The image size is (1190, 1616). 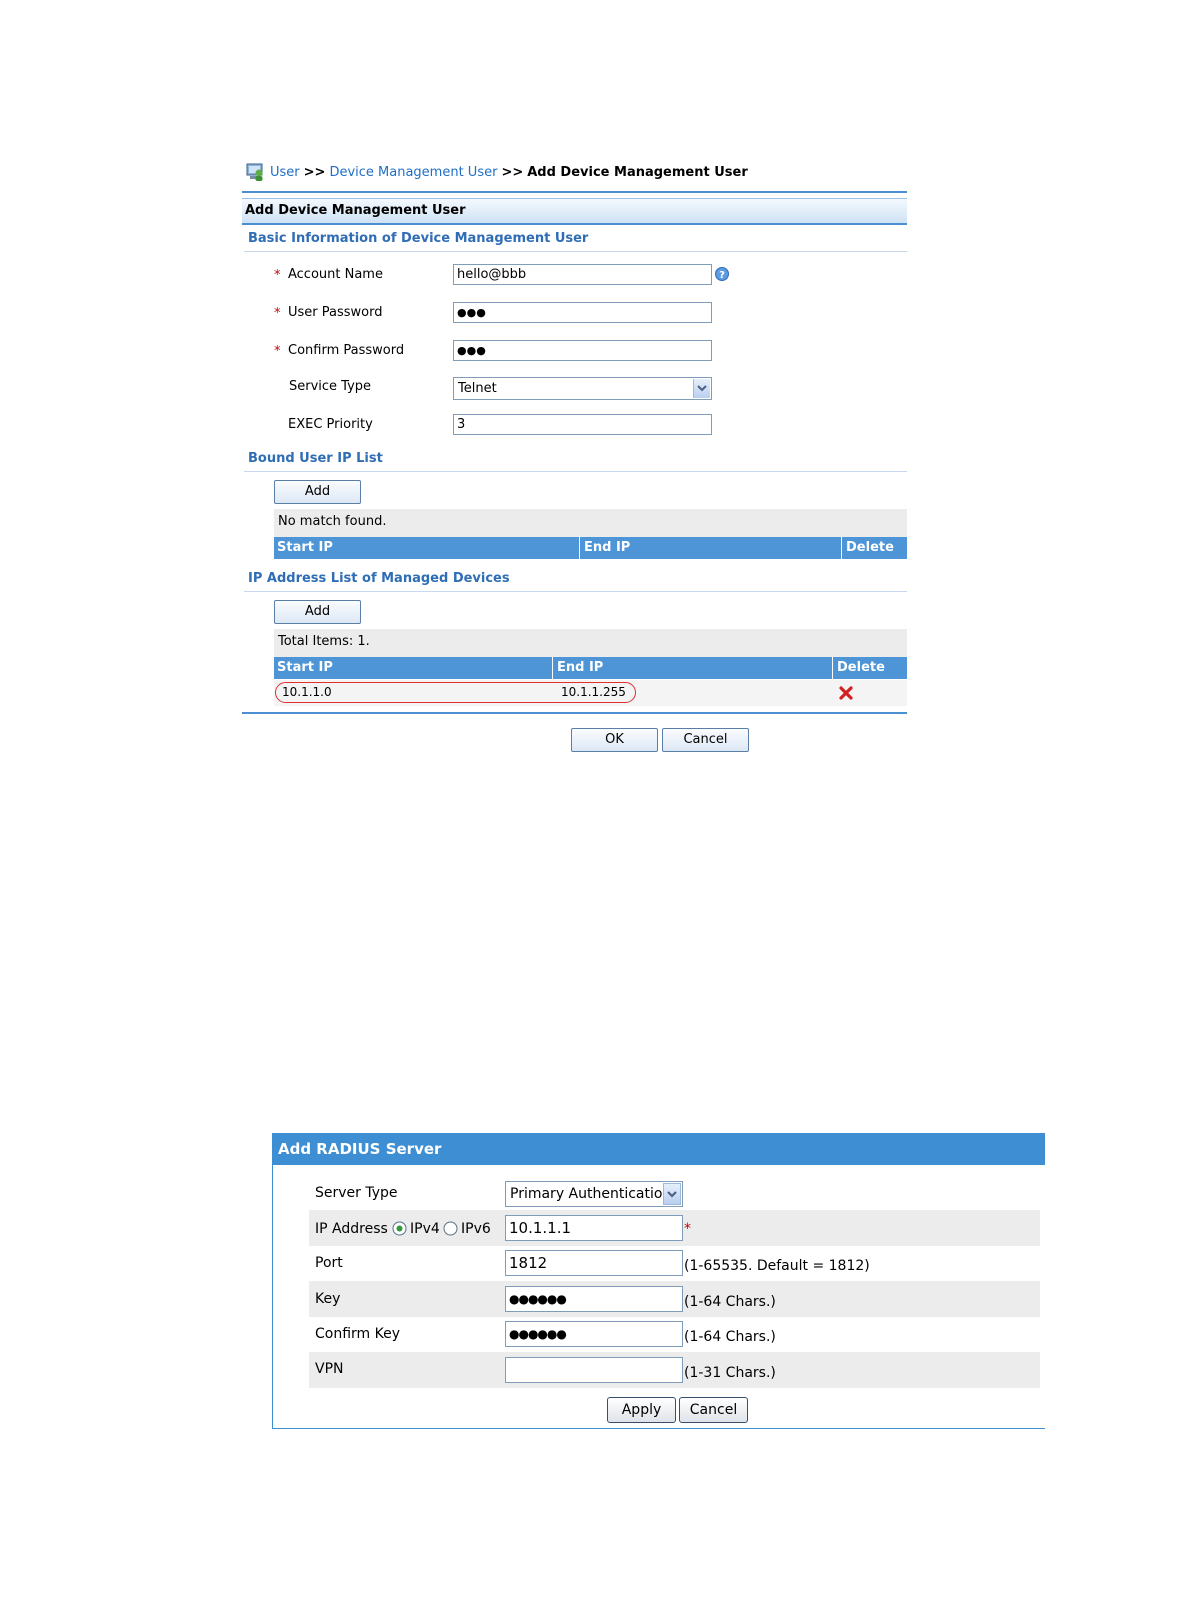 What do you see at coordinates (356, 1193) in the screenshot?
I see `server-type-label: Server Type` at bounding box center [356, 1193].